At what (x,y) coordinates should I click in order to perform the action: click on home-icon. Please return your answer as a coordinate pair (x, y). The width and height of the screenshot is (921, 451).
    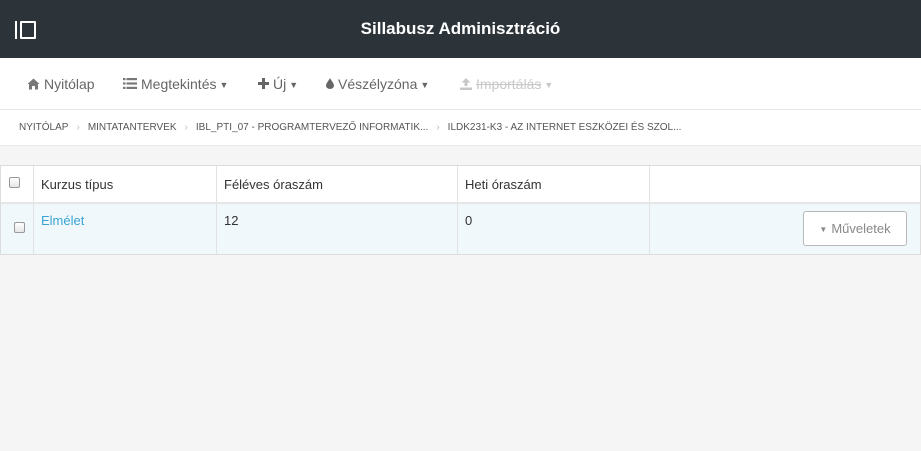
    Looking at the image, I should click on (33, 84).